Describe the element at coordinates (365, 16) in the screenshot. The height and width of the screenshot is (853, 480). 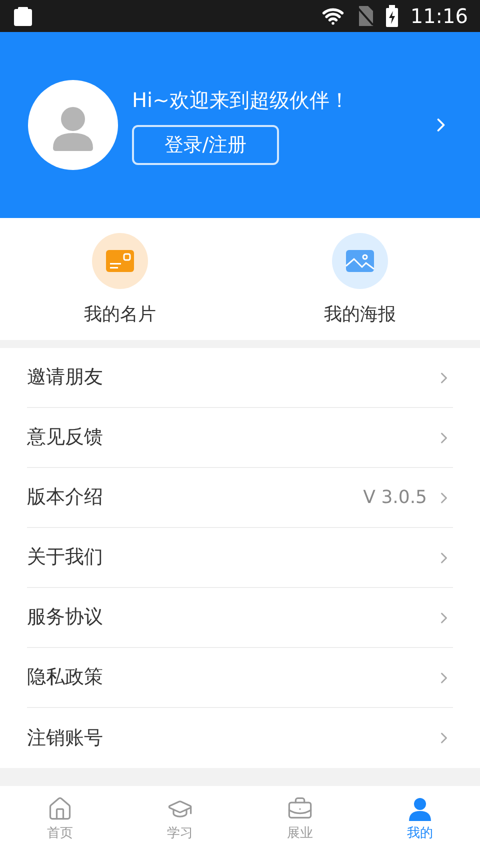
I see `no-sim-icon` at that location.